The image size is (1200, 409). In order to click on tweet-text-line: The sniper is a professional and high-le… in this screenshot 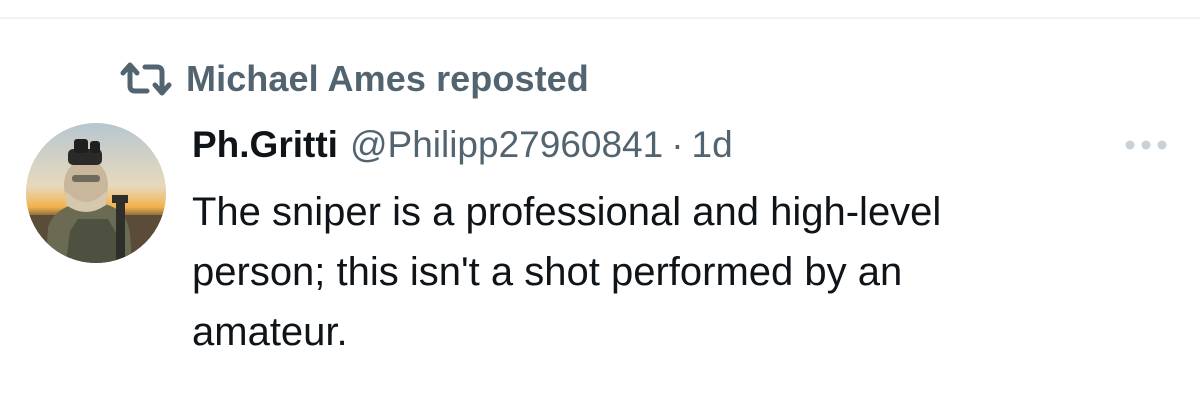, I will do `click(567, 212)`.